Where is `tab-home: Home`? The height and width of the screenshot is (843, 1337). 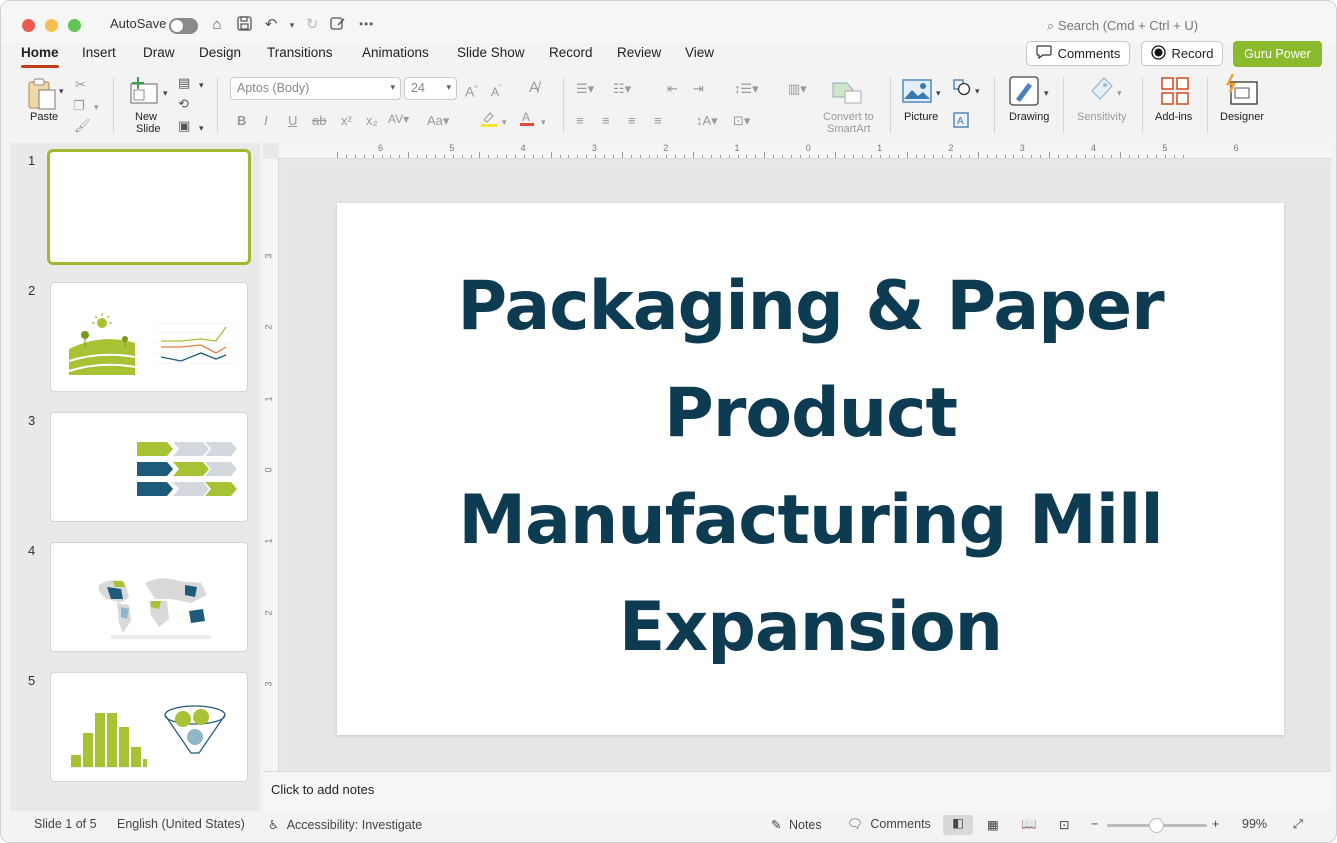
tab-home: Home is located at coordinates (40, 52).